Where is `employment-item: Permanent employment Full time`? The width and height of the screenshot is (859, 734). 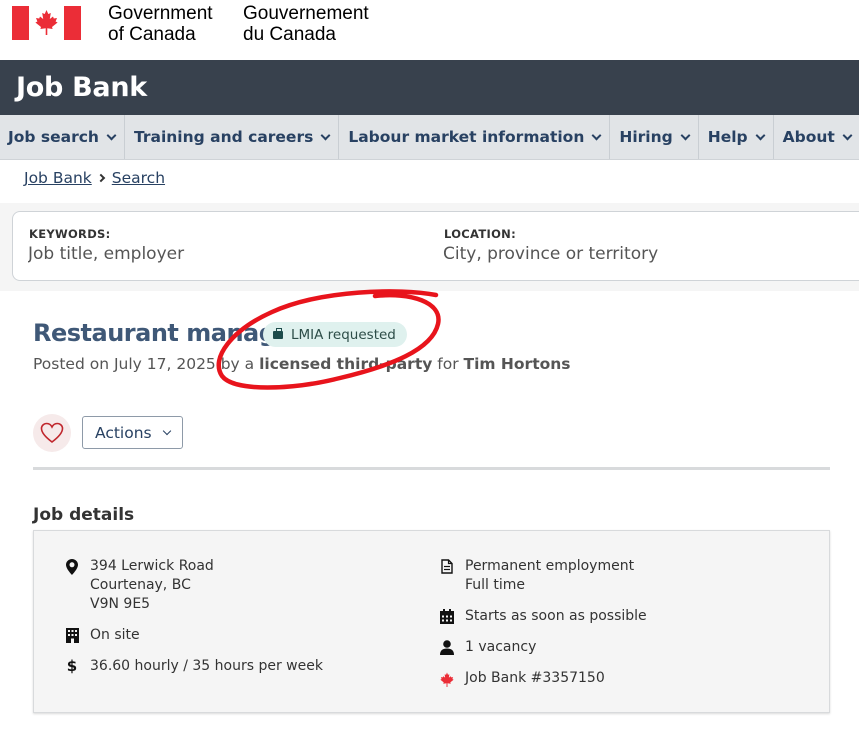
employment-item: Permanent employment Full time is located at coordinates (536, 576).